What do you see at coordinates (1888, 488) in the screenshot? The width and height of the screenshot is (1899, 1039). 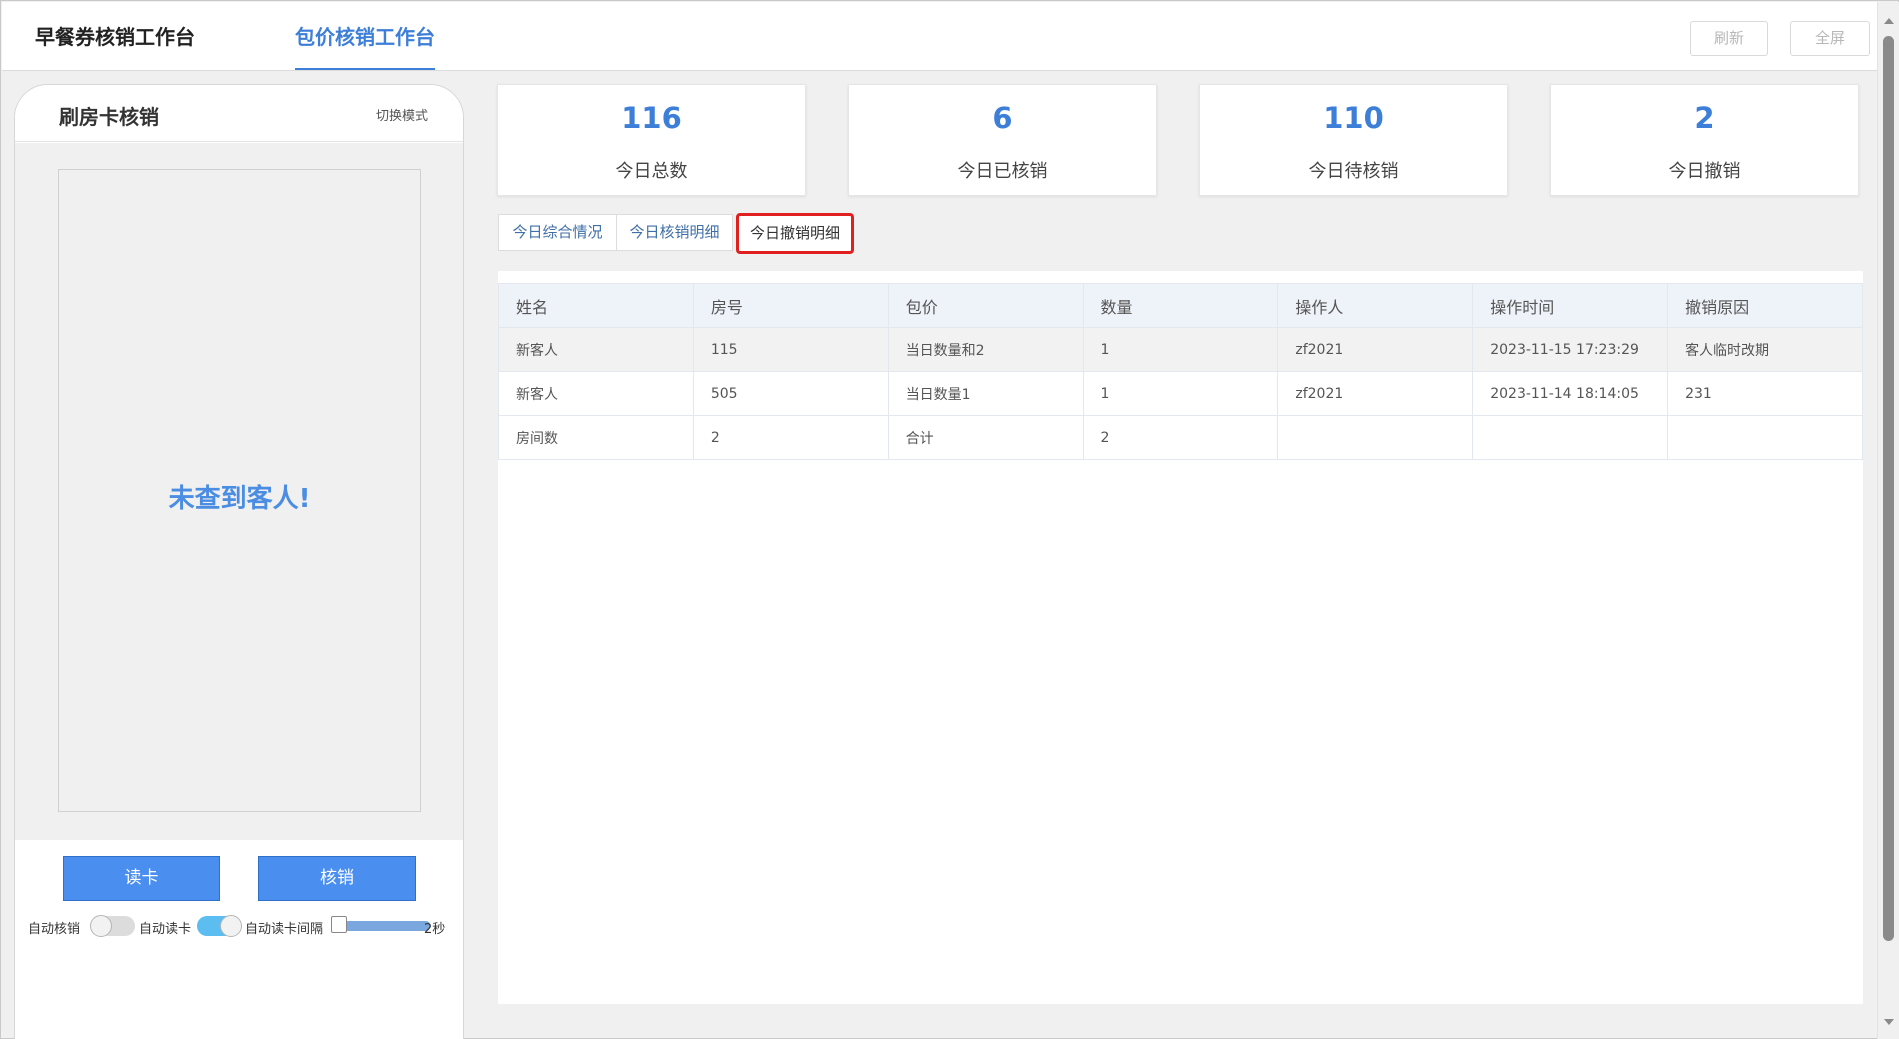 I see `scroll-thumb` at bounding box center [1888, 488].